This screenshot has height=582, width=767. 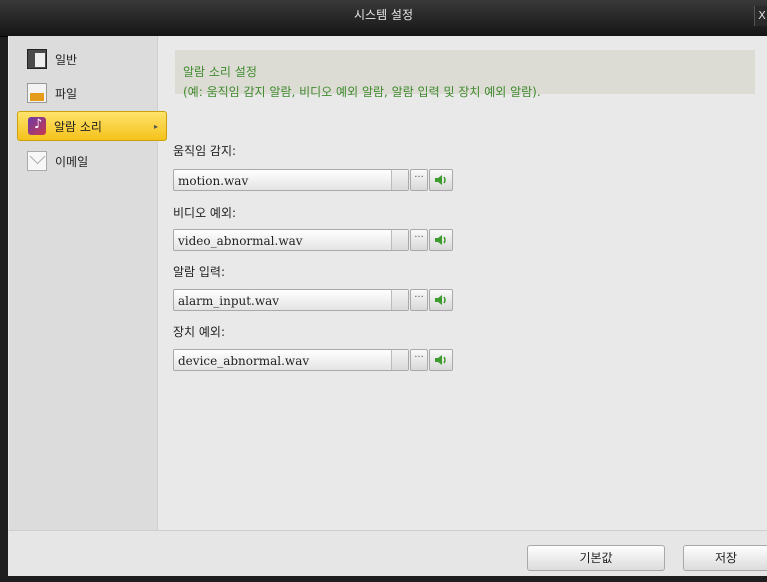 I want to click on select-value: video_abnormal.wav, so click(x=240, y=241).